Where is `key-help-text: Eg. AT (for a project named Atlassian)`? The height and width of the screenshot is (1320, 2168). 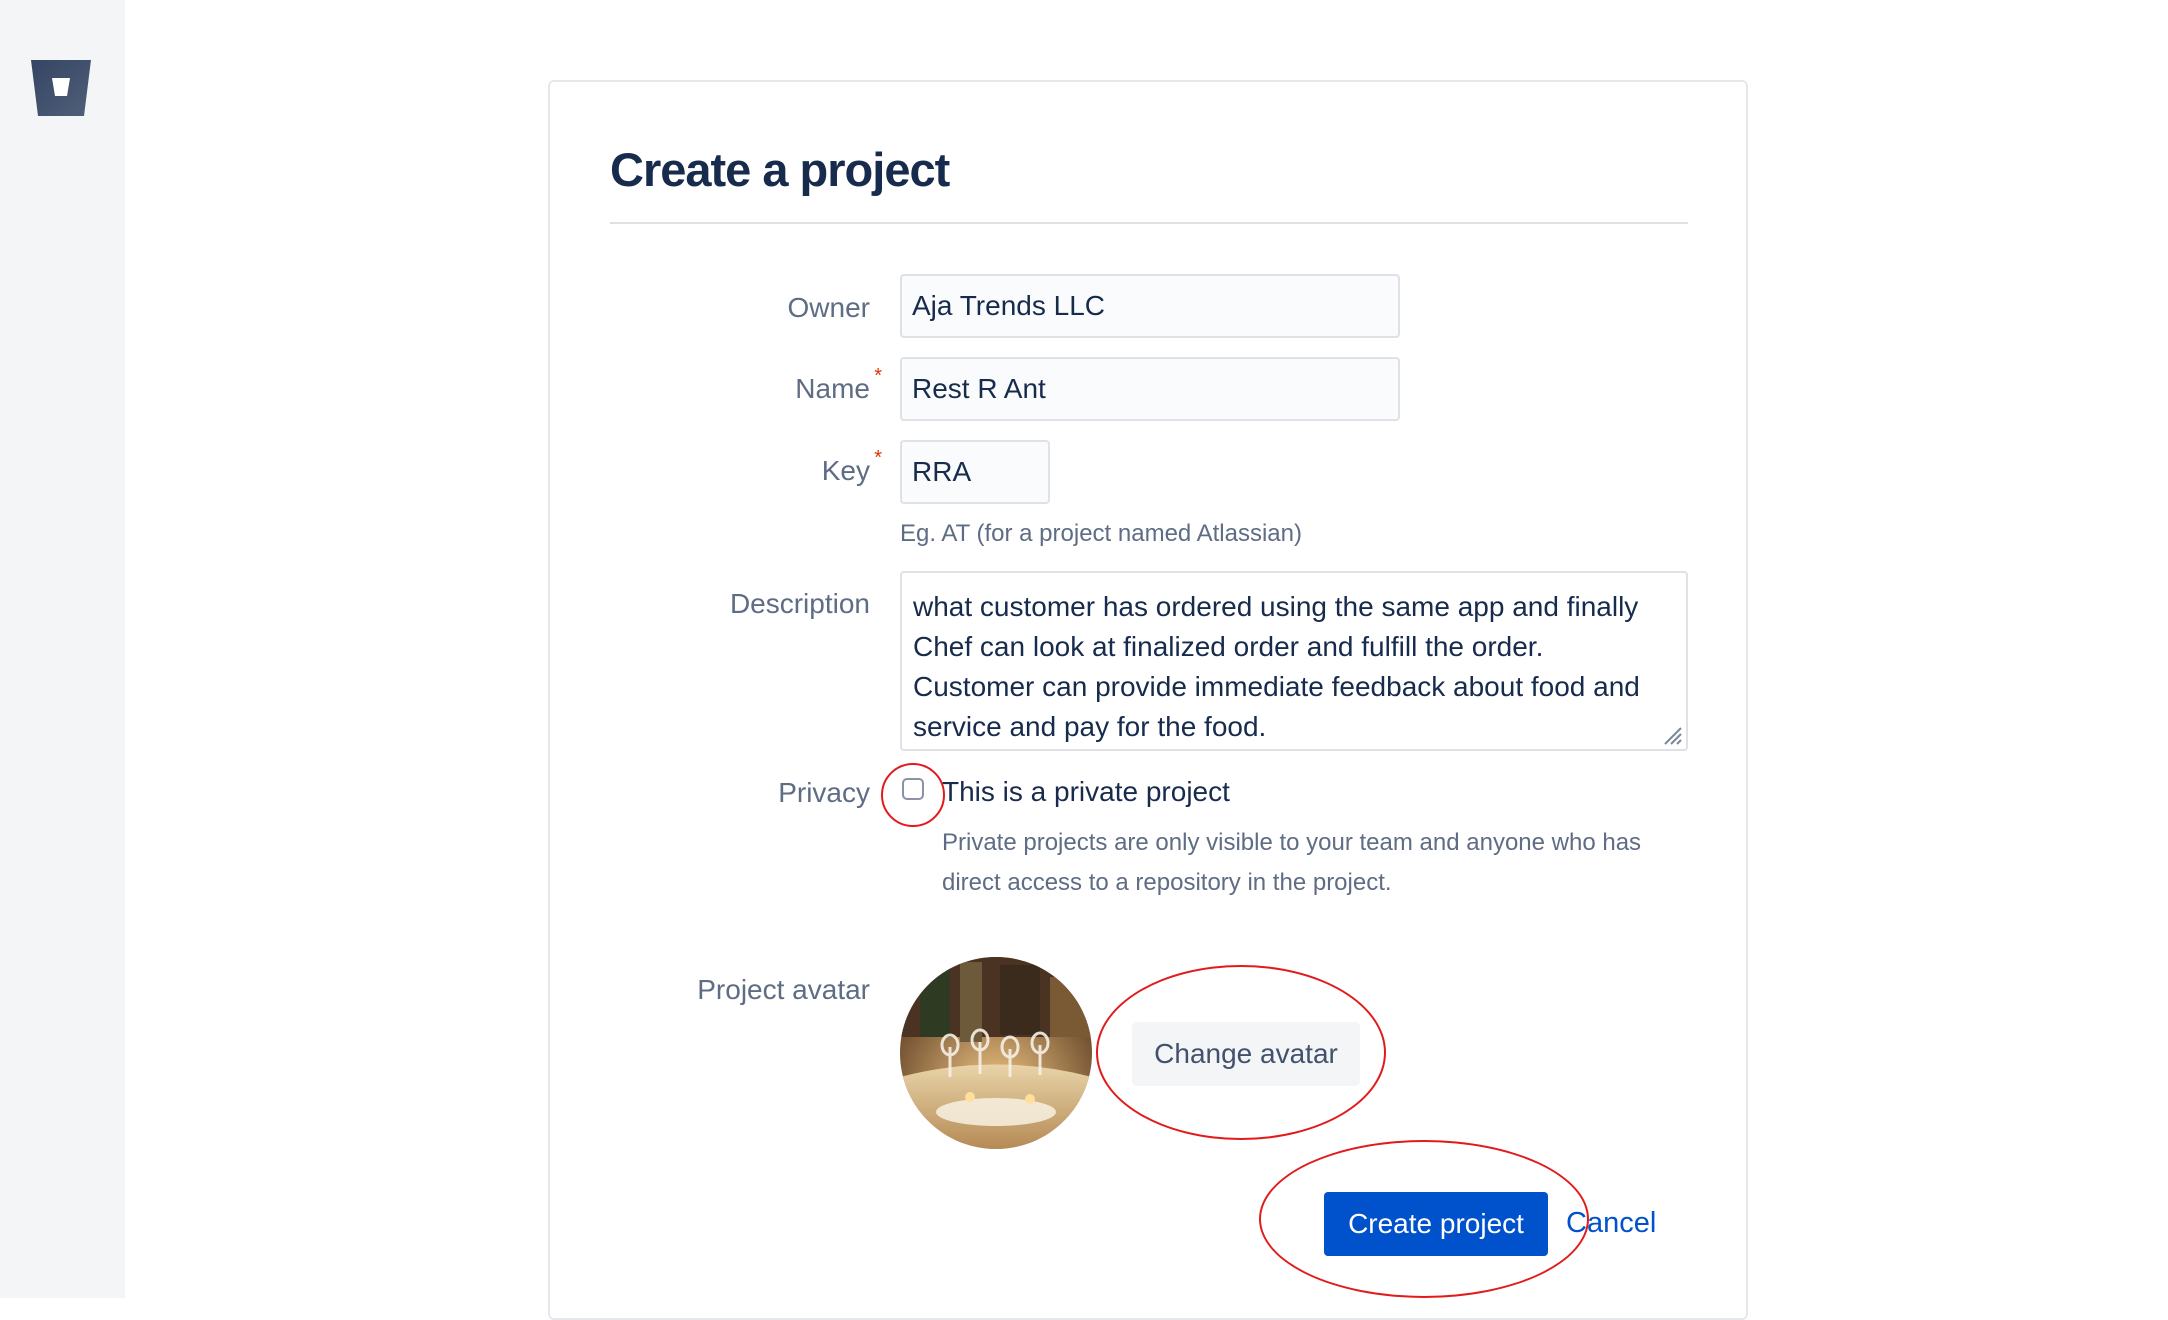 key-help-text: Eg. AT (for a project named Atlassian) is located at coordinates (1101, 533).